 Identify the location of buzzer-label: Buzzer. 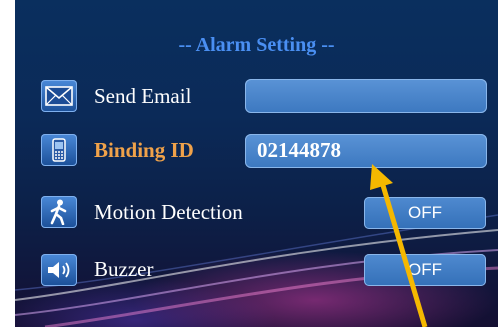
(124, 269).